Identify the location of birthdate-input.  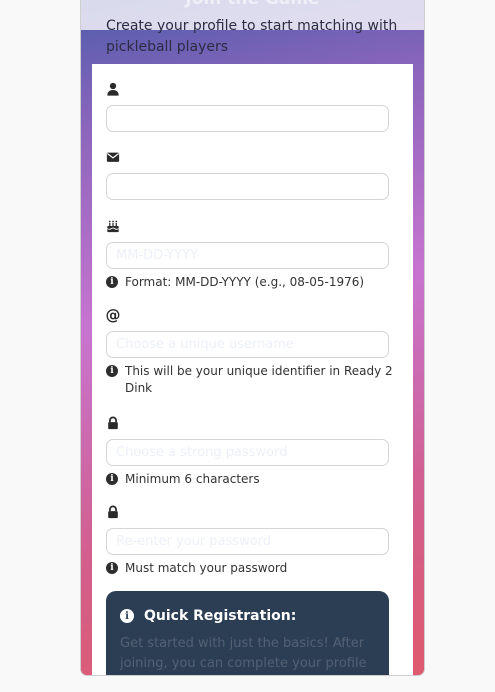
(247, 255).